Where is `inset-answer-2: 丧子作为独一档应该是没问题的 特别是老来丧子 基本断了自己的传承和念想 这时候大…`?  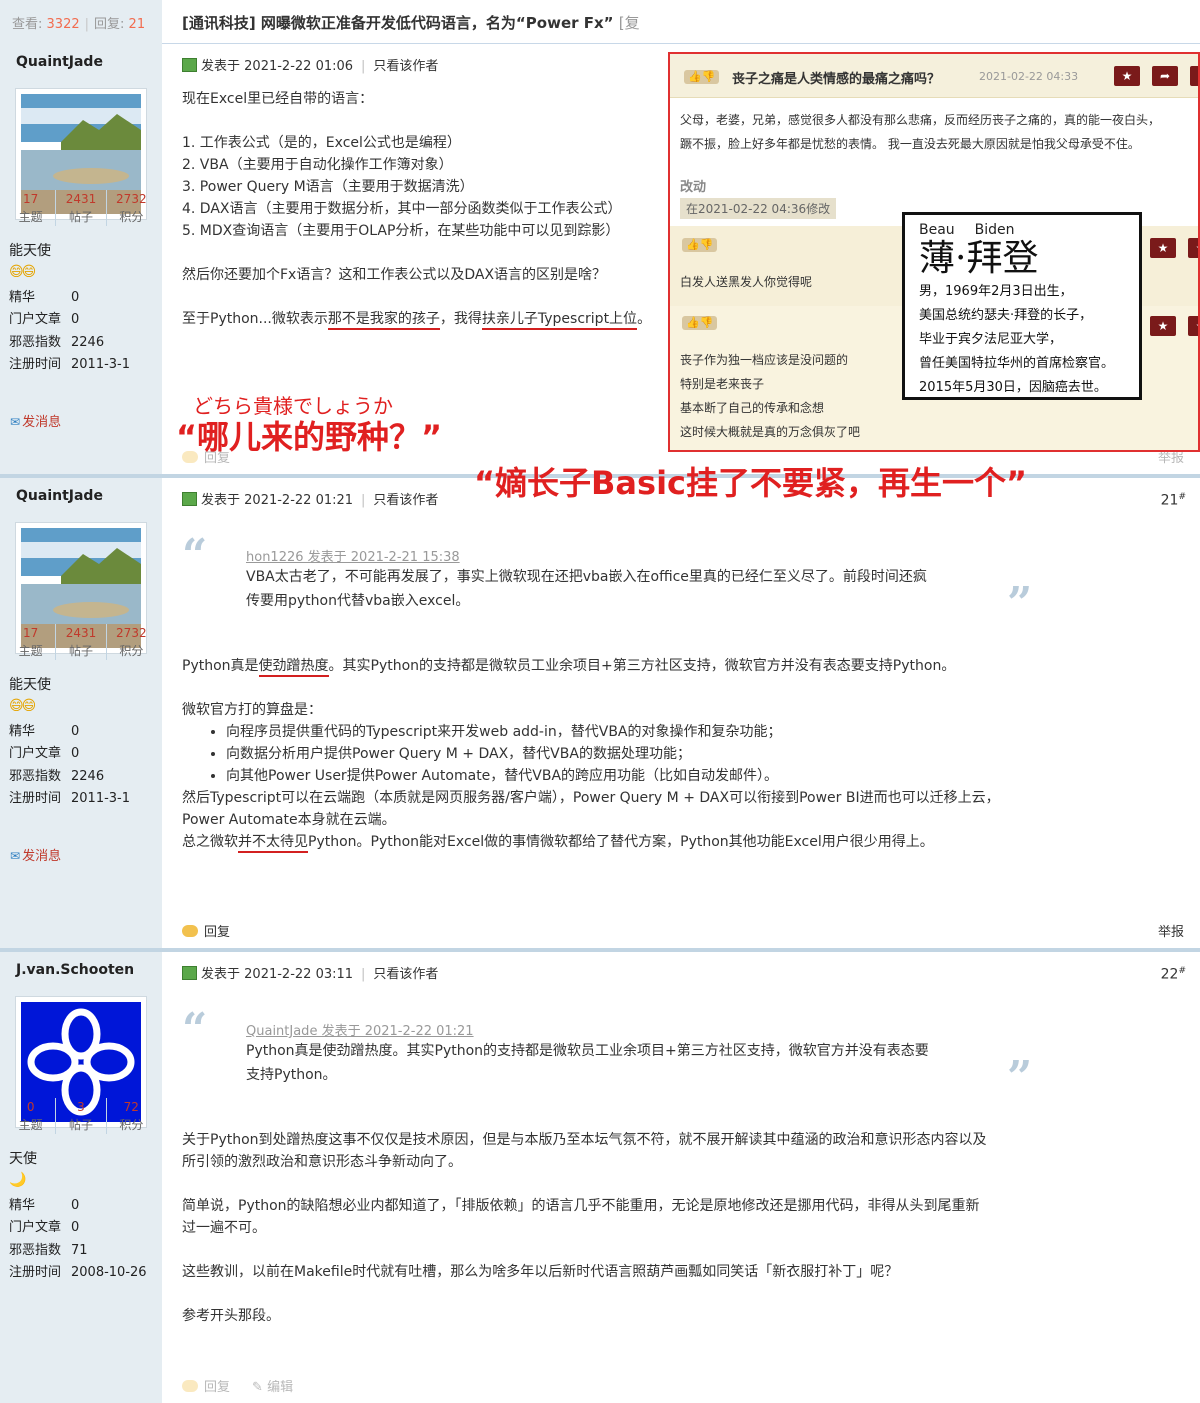
inset-answer-2: 丧子作为独一档应该是没问题的 特别是老来丧子 基本断了自己的传承和念想 这时候大… is located at coordinates (770, 396).